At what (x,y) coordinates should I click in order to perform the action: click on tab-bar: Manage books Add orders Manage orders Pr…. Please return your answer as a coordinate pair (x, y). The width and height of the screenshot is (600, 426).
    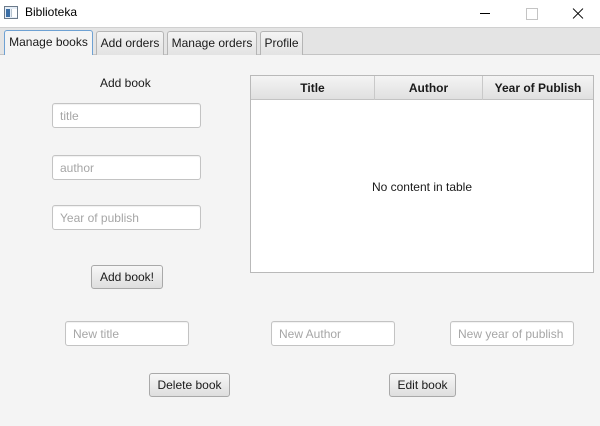
    Looking at the image, I should click on (300, 42).